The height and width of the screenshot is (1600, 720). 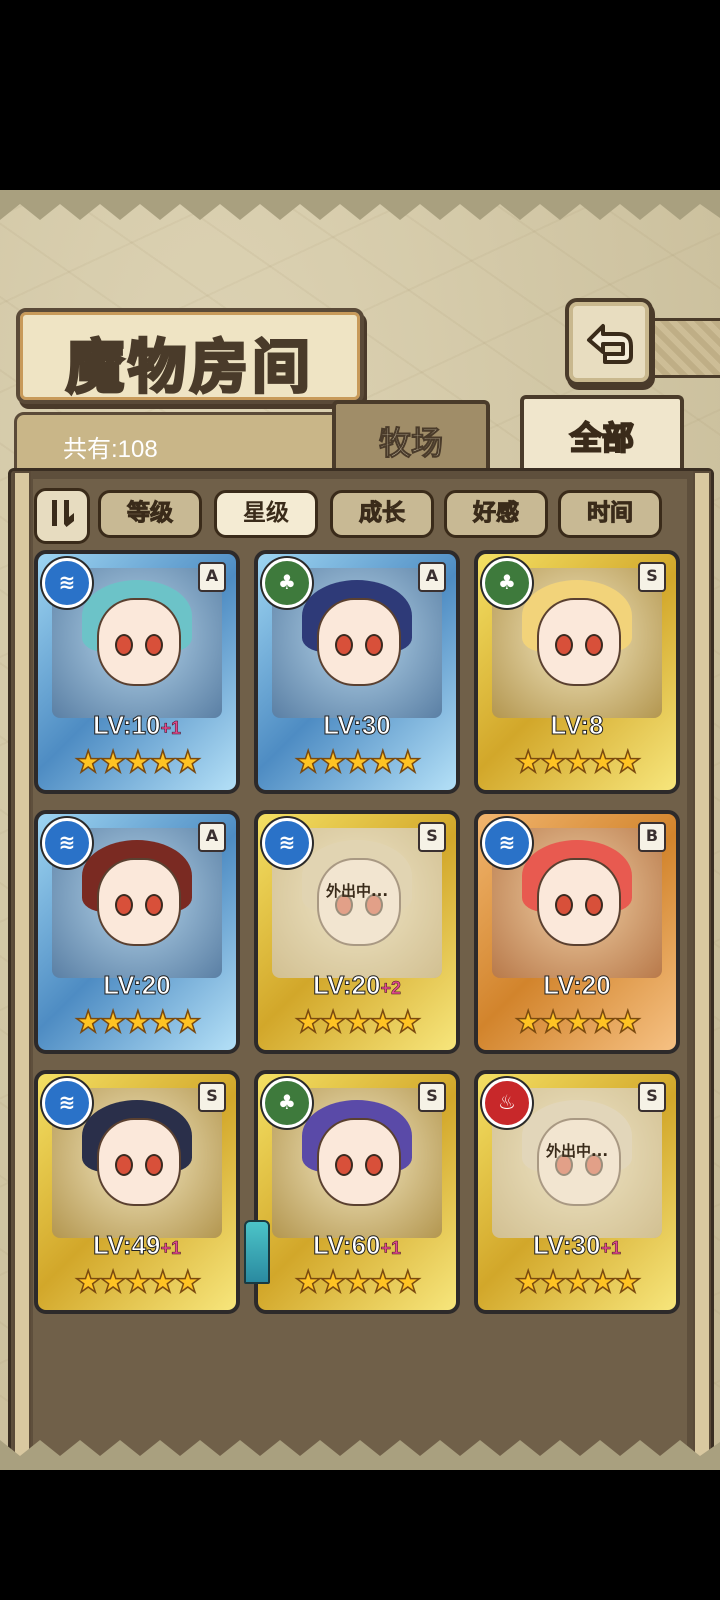 I want to click on sort-time-button: 时间, so click(x=610, y=514).